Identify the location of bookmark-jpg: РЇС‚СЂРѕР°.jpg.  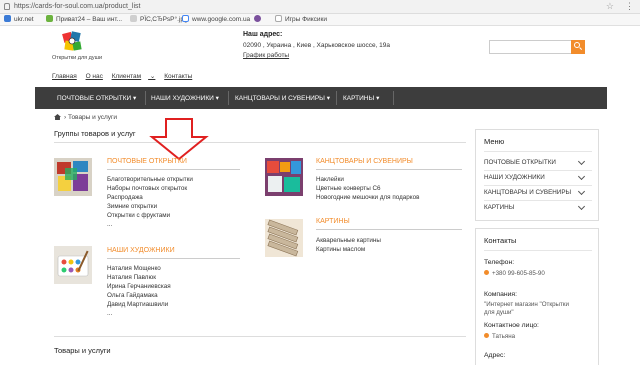
(159, 19).